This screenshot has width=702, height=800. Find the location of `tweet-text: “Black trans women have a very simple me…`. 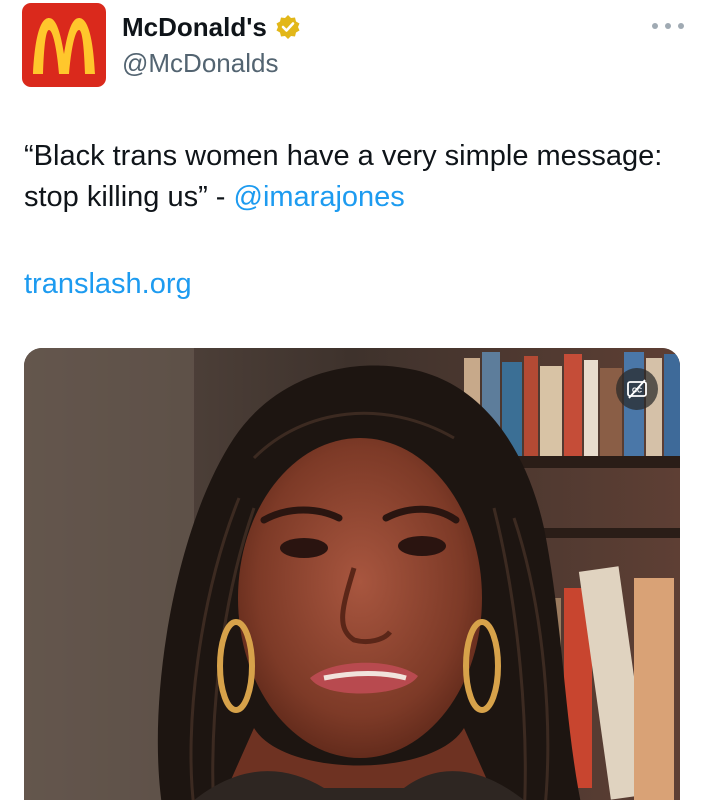

tweet-text: “Black trans women have a very simple me… is located at coordinates (344, 177).